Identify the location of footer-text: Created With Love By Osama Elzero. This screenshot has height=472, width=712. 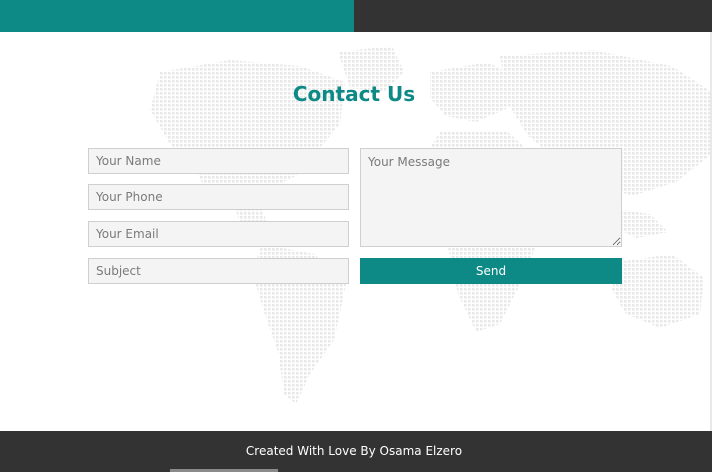
(354, 451).